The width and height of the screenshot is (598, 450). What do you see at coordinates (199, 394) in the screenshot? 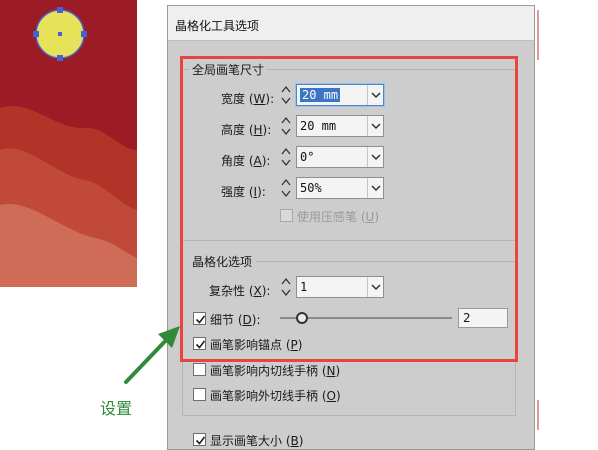
I see `brush-out-tangent-checkbox` at bounding box center [199, 394].